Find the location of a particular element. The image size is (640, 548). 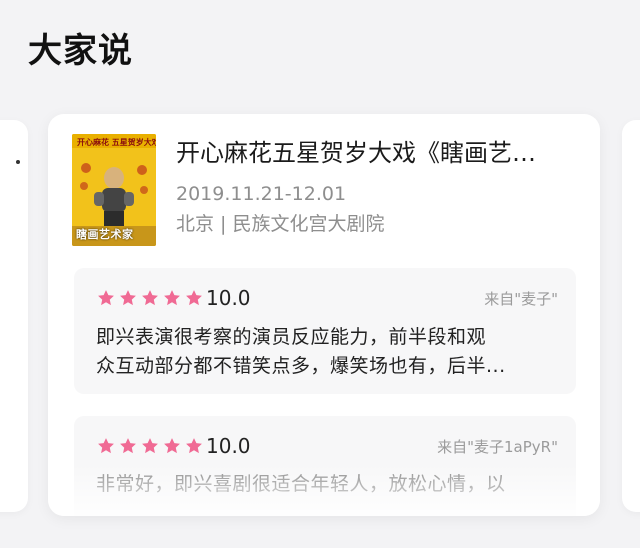

review-text-line: 非常好，即兴喜剧很适合年轻人，放松心情，以 is located at coordinates (301, 484).